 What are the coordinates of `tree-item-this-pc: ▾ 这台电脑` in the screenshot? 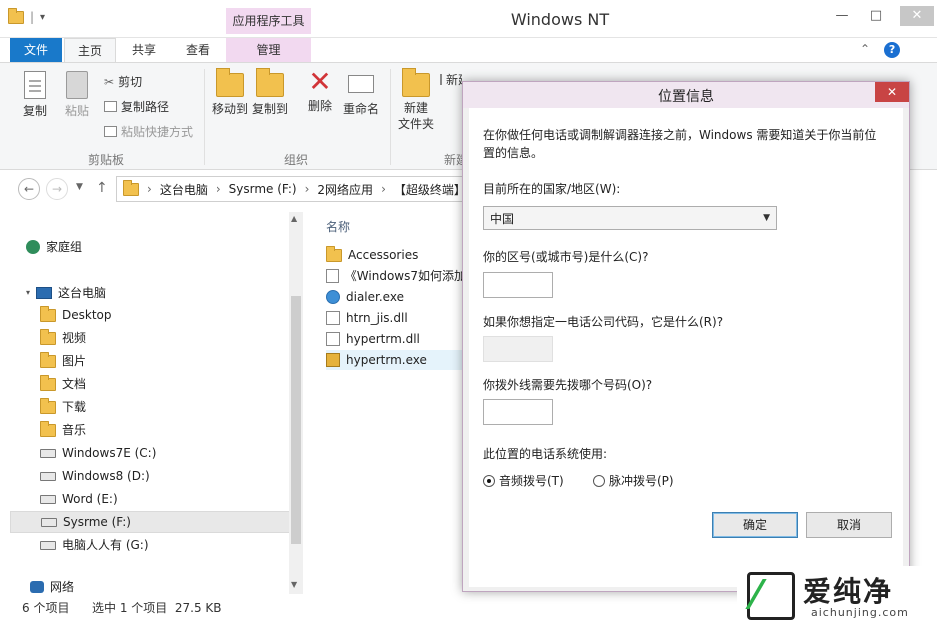 It's located at (151, 293).